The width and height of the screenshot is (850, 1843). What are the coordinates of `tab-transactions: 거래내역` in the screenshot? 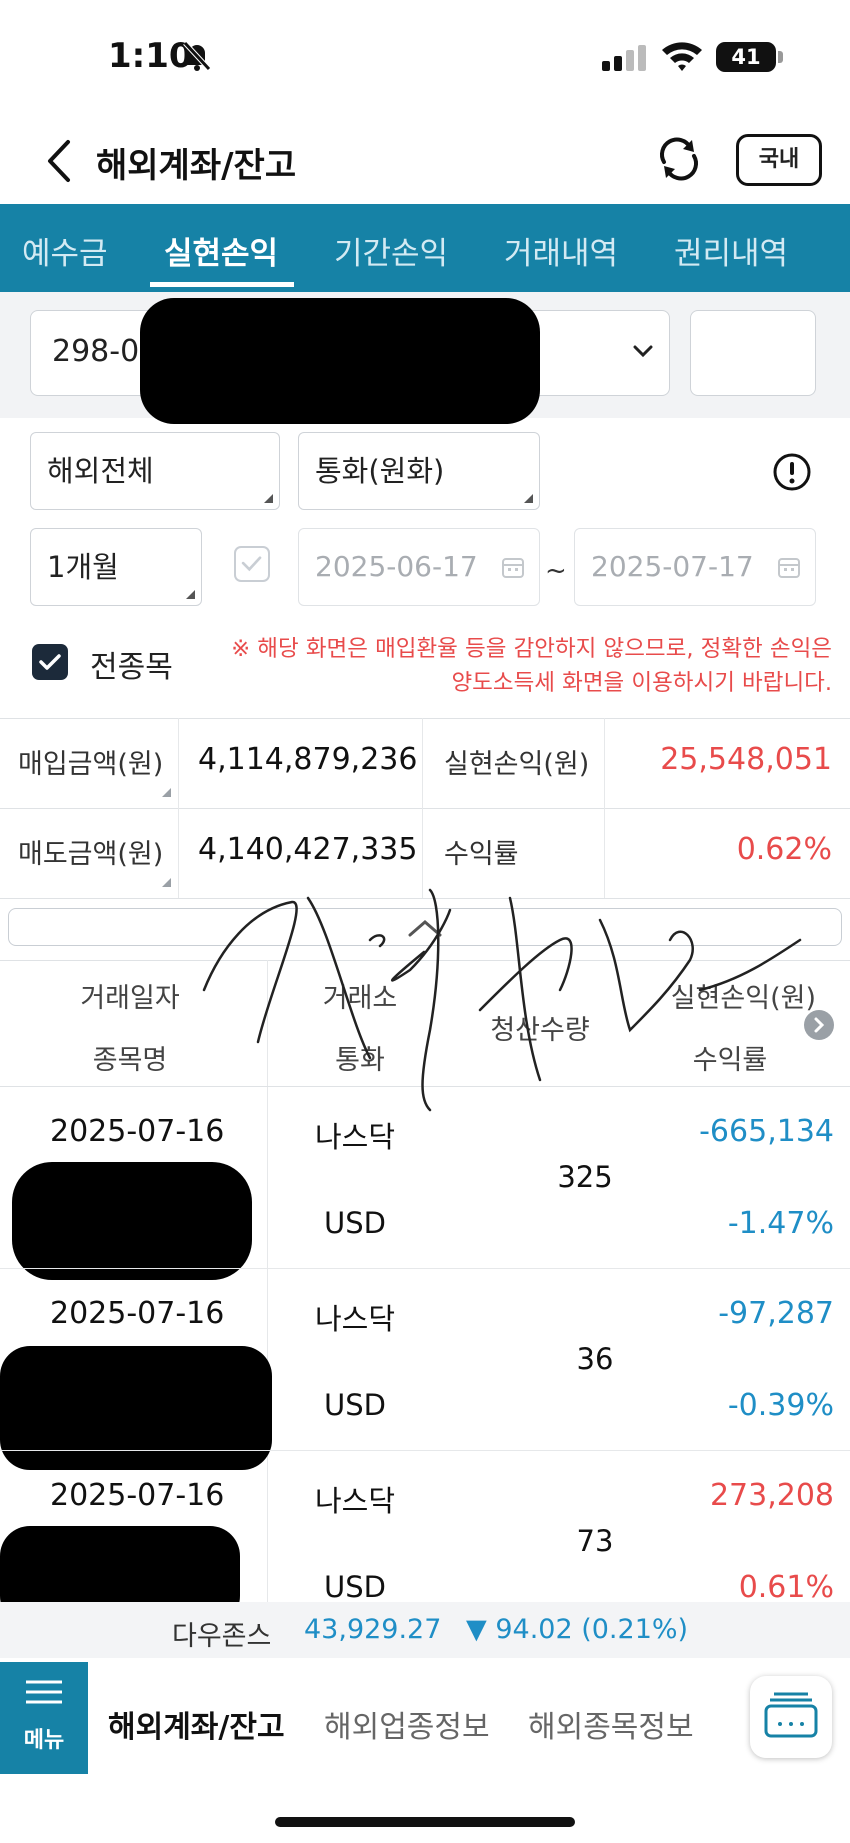 It's located at (561, 250).